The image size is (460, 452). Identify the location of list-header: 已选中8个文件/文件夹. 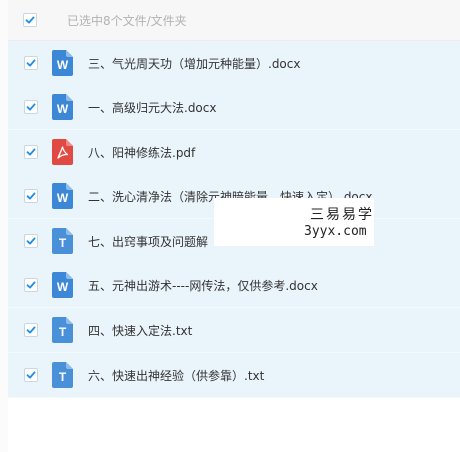
(234, 20).